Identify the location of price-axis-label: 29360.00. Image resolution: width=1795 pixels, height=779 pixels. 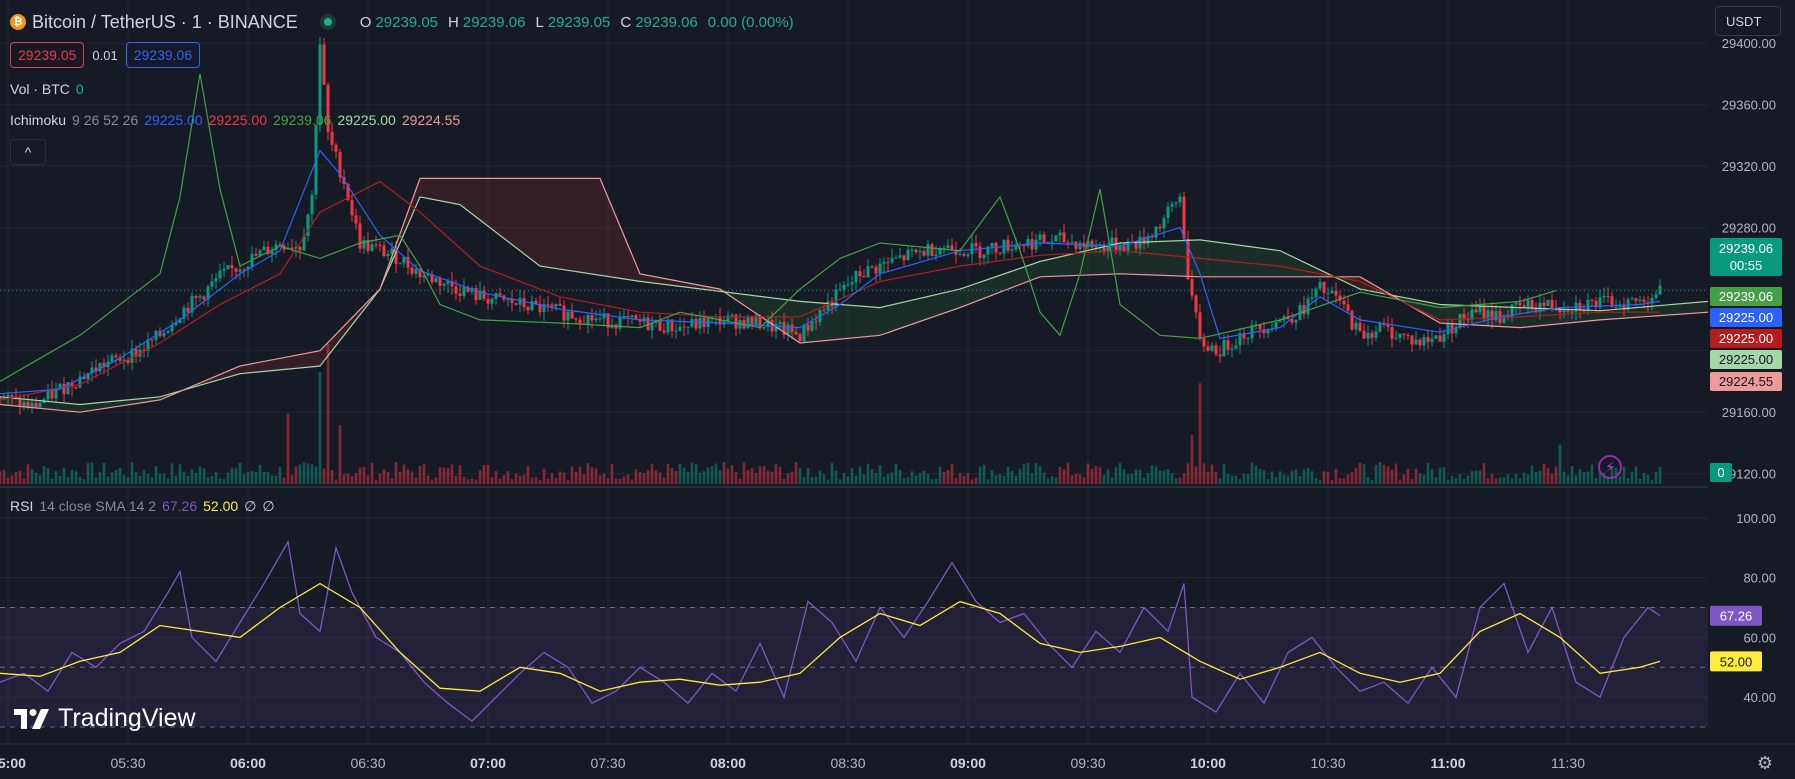
(1749, 105).